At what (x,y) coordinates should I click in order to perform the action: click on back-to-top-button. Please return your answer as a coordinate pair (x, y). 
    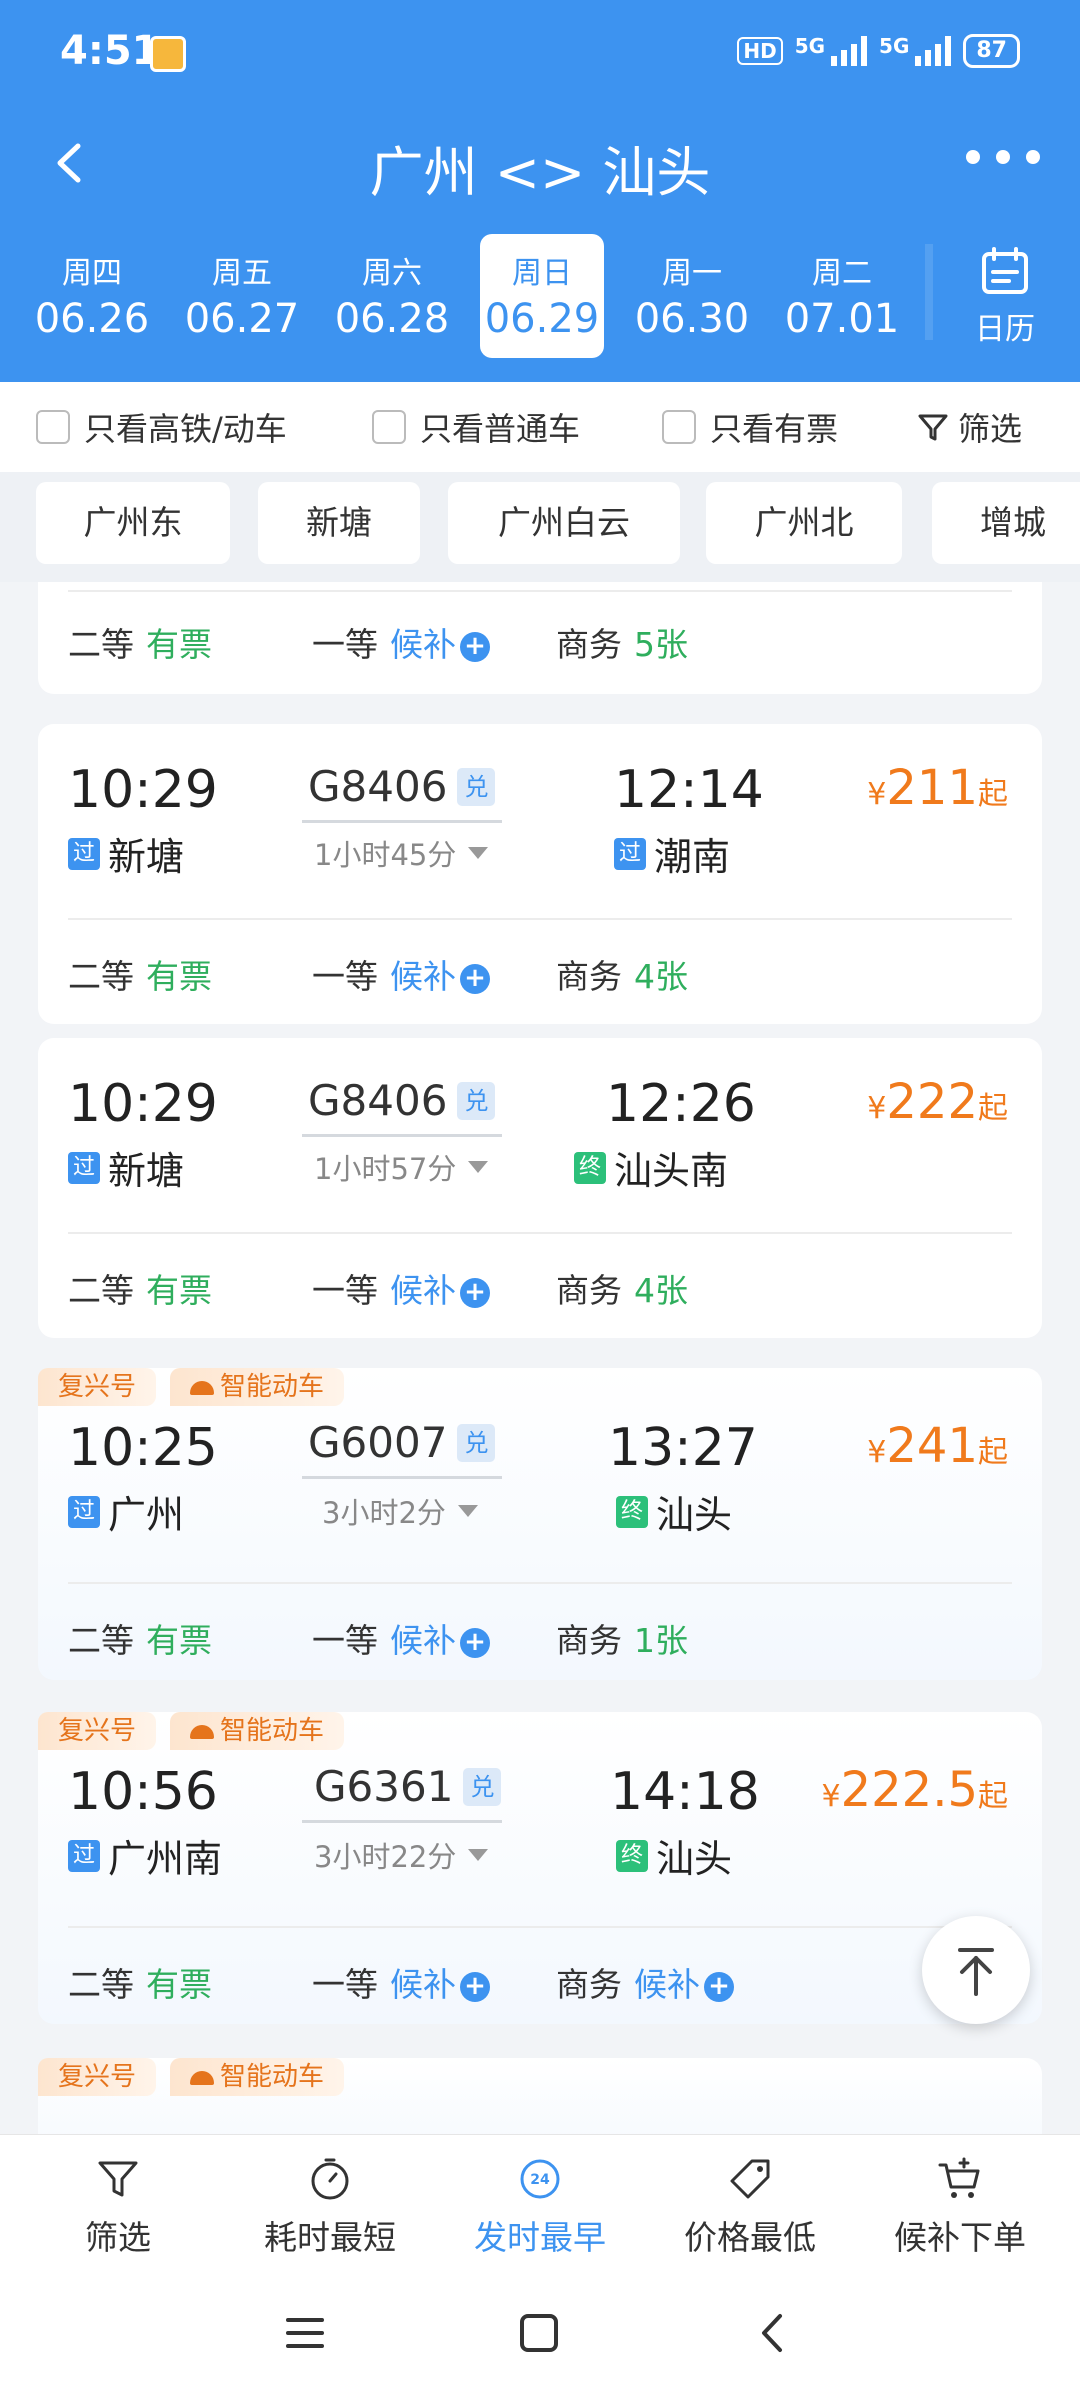
    Looking at the image, I should click on (976, 1970).